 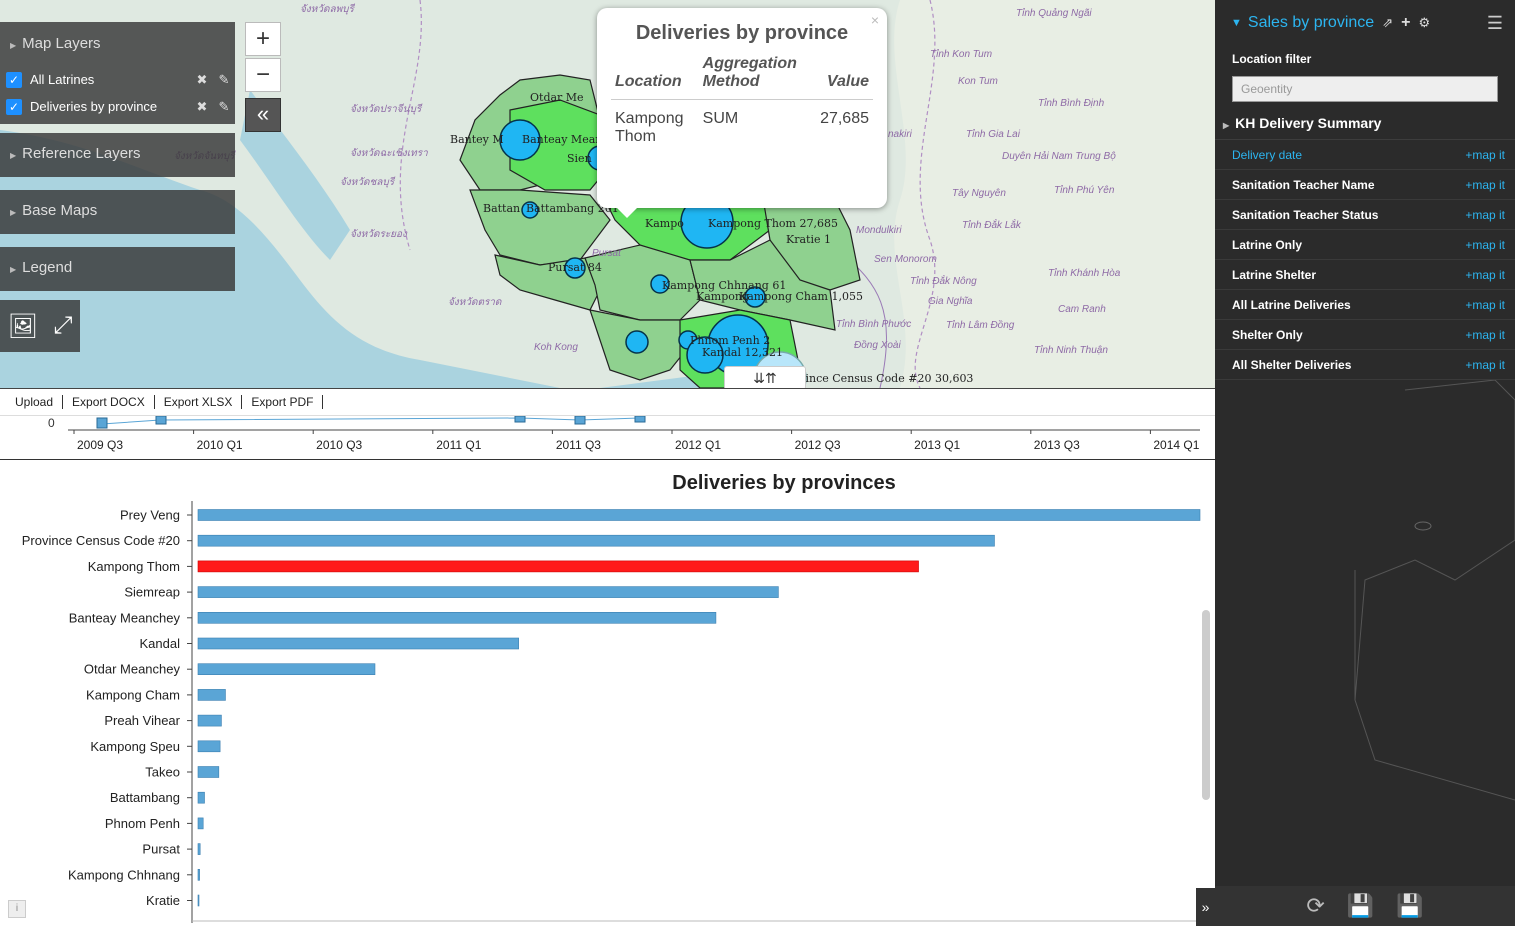 What do you see at coordinates (145, 797) in the screenshot?
I see `category-label: Battambang` at bounding box center [145, 797].